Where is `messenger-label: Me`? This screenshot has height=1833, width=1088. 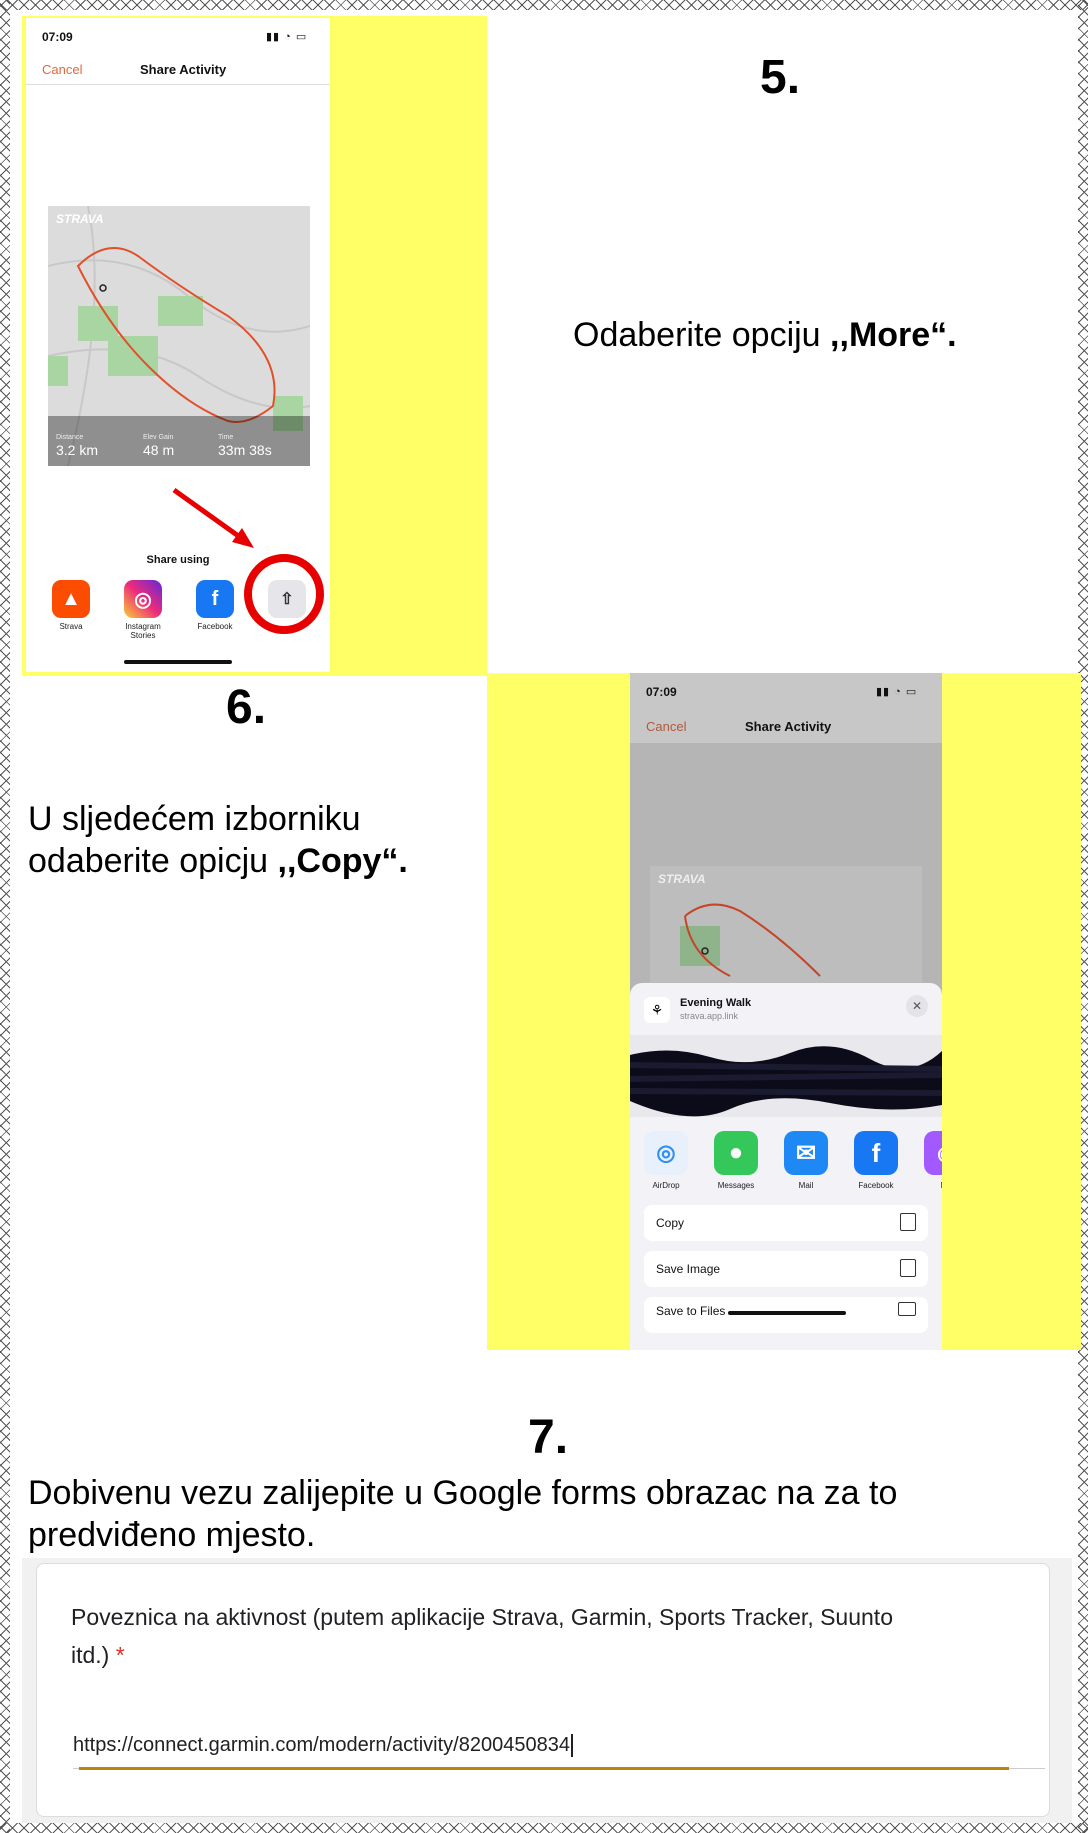
messenger-label: Me is located at coordinates (929, 1185).